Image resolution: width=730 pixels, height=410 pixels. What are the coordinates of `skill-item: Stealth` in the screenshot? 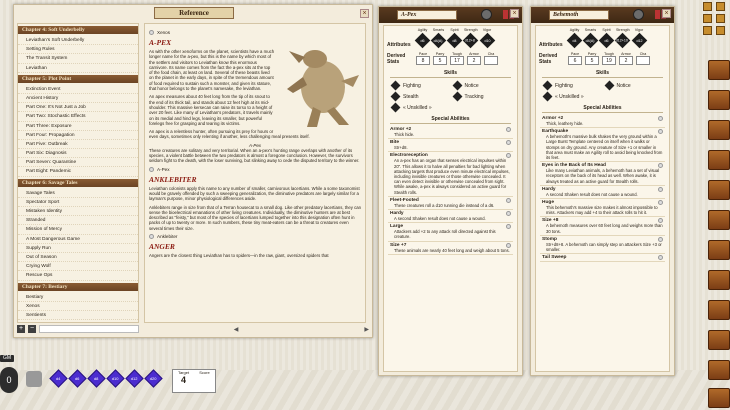 It's located at (419, 96).